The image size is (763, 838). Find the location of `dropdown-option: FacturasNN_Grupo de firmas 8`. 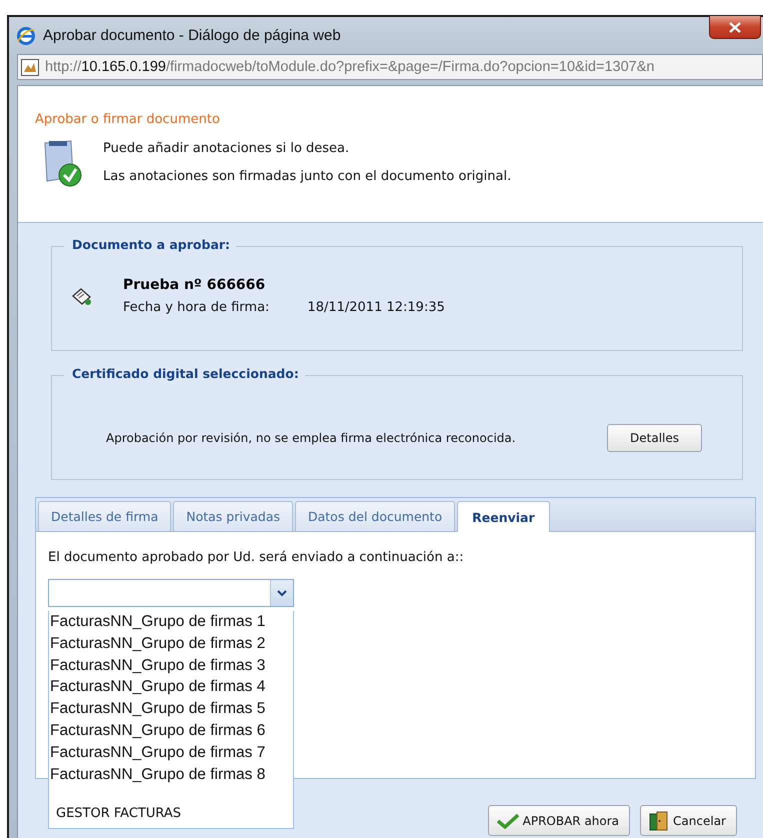

dropdown-option: FacturasNN_Grupo de firmas 8 is located at coordinates (171, 775).